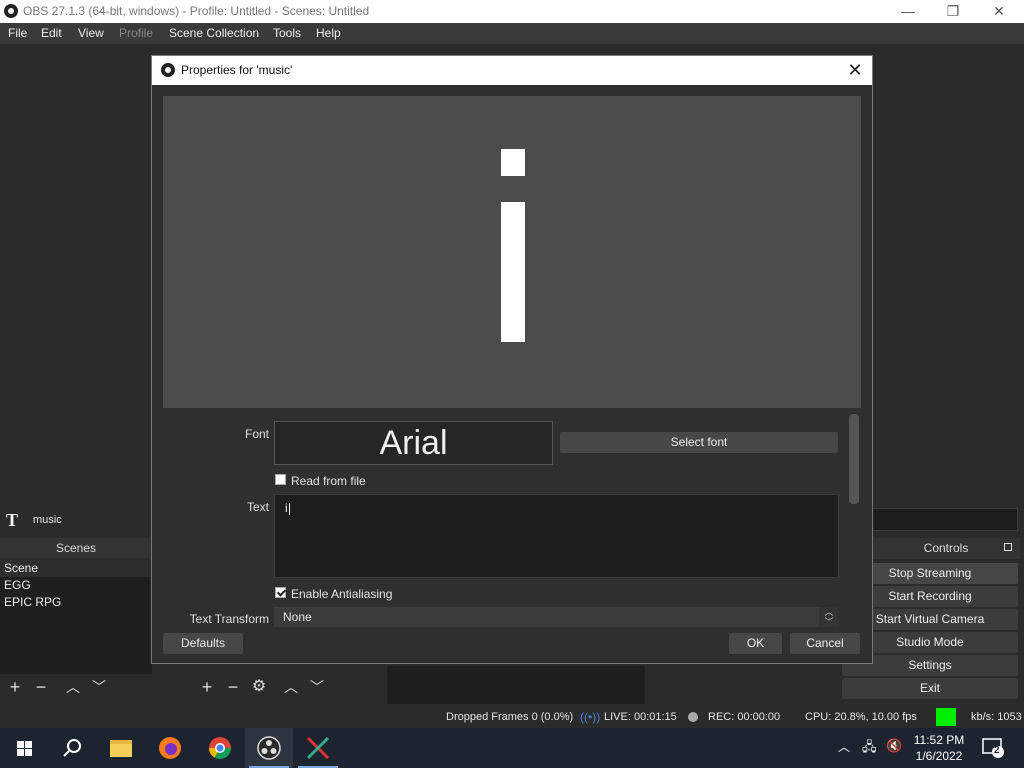 The image size is (1024, 768). Describe the element at coordinates (280, 592) in the screenshot. I see `antialiasing-checkbox` at that location.